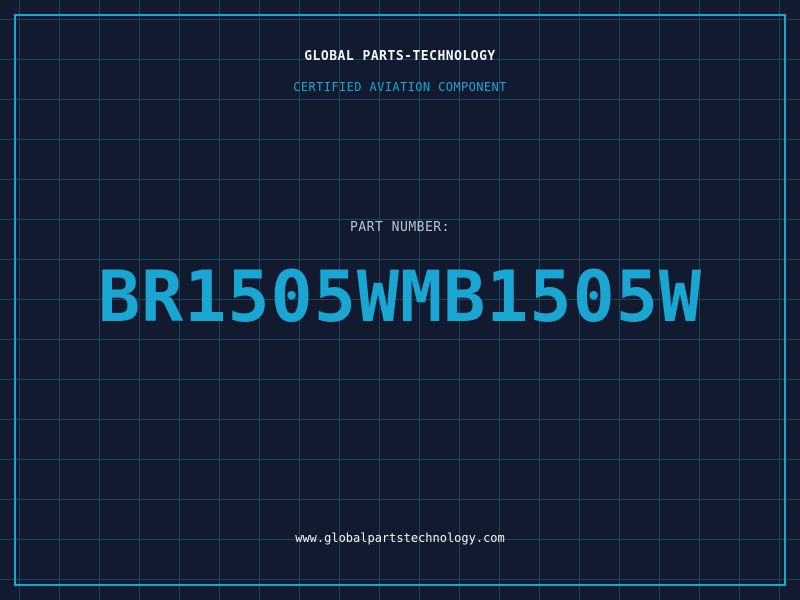  What do you see at coordinates (400, 227) in the screenshot?
I see `part-number-label: PART NUMBER:` at bounding box center [400, 227].